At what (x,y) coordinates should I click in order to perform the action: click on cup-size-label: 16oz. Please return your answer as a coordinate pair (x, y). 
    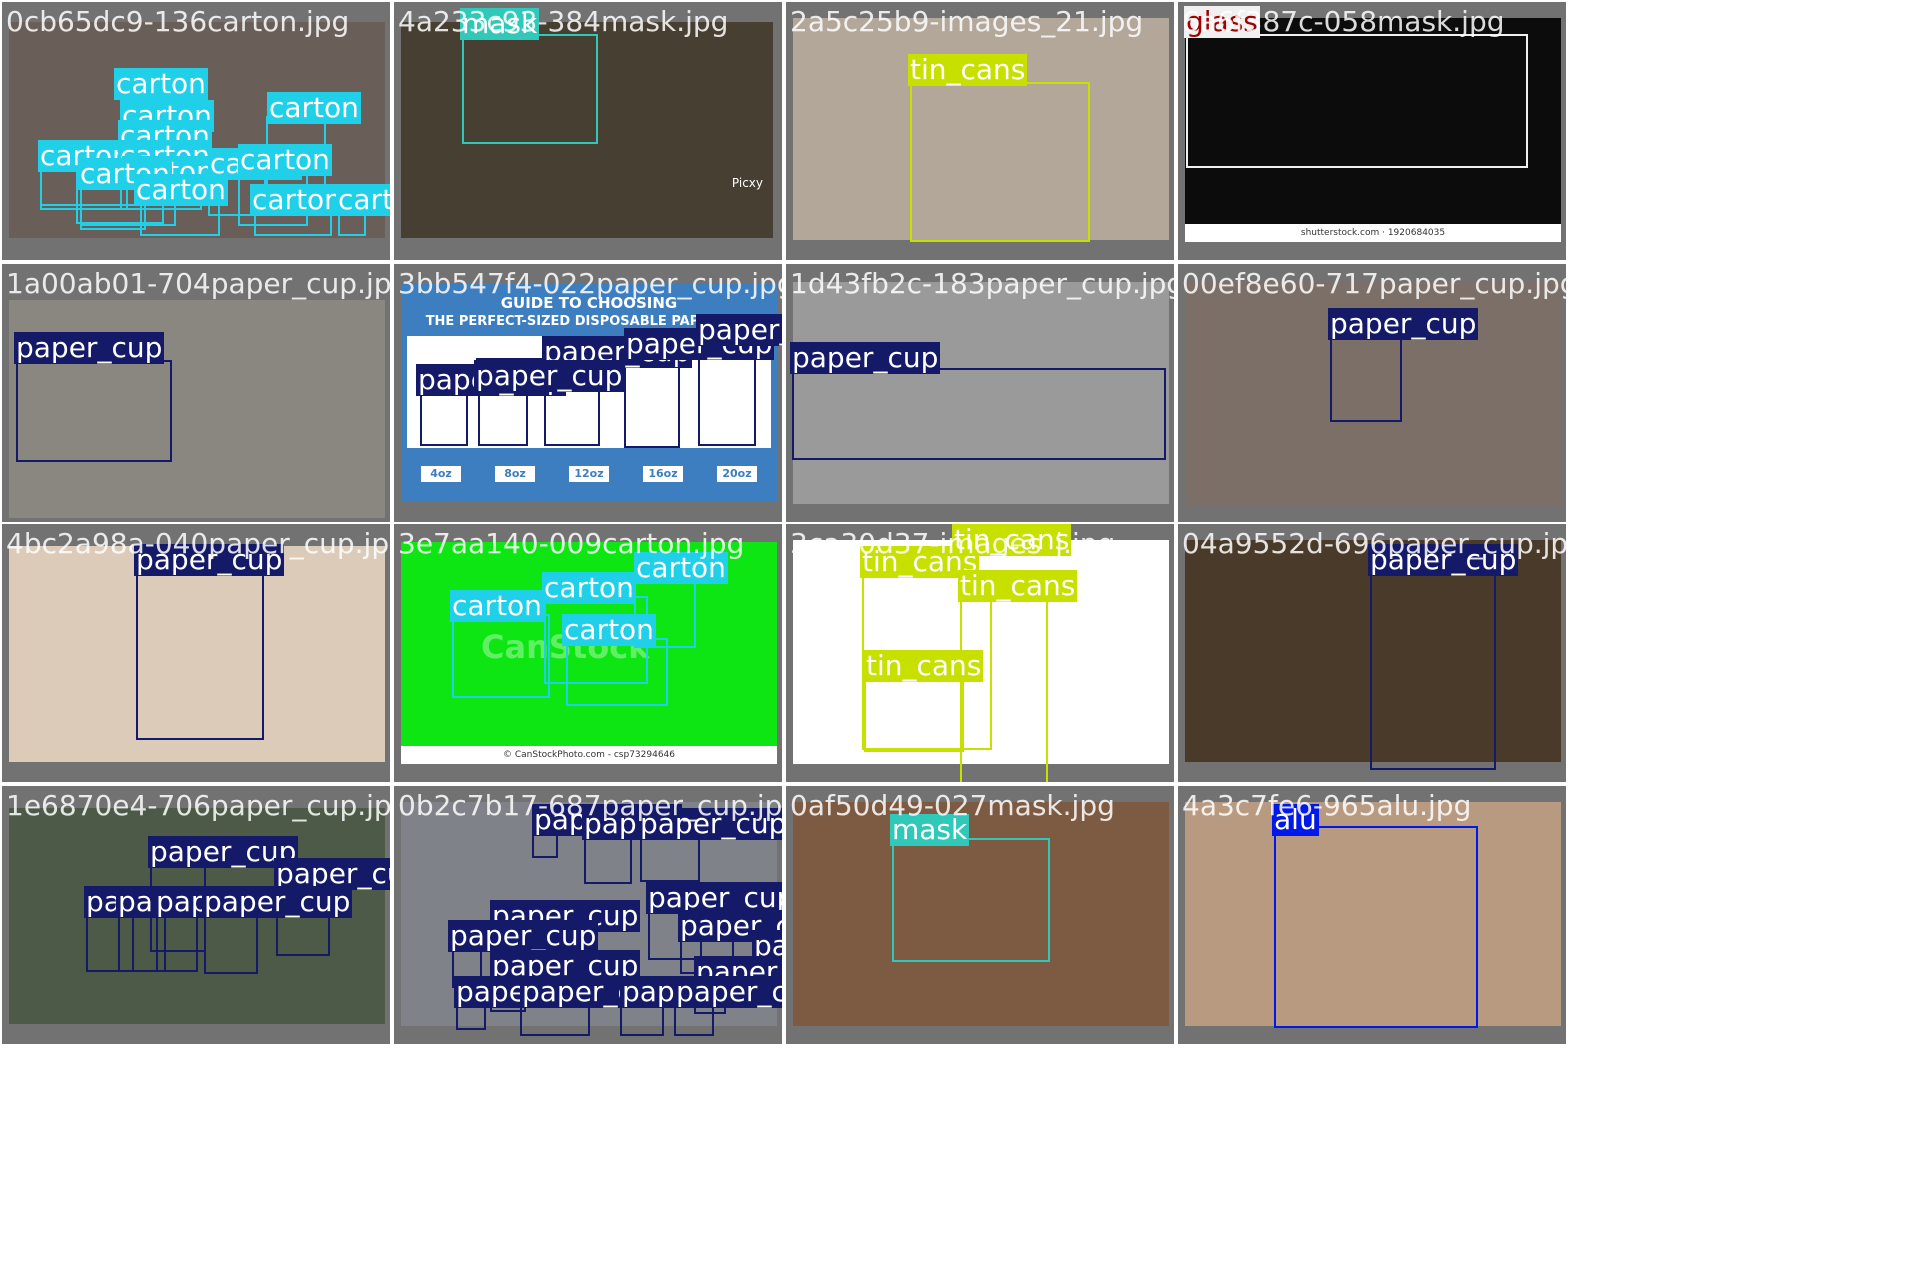
    Looking at the image, I should click on (663, 474).